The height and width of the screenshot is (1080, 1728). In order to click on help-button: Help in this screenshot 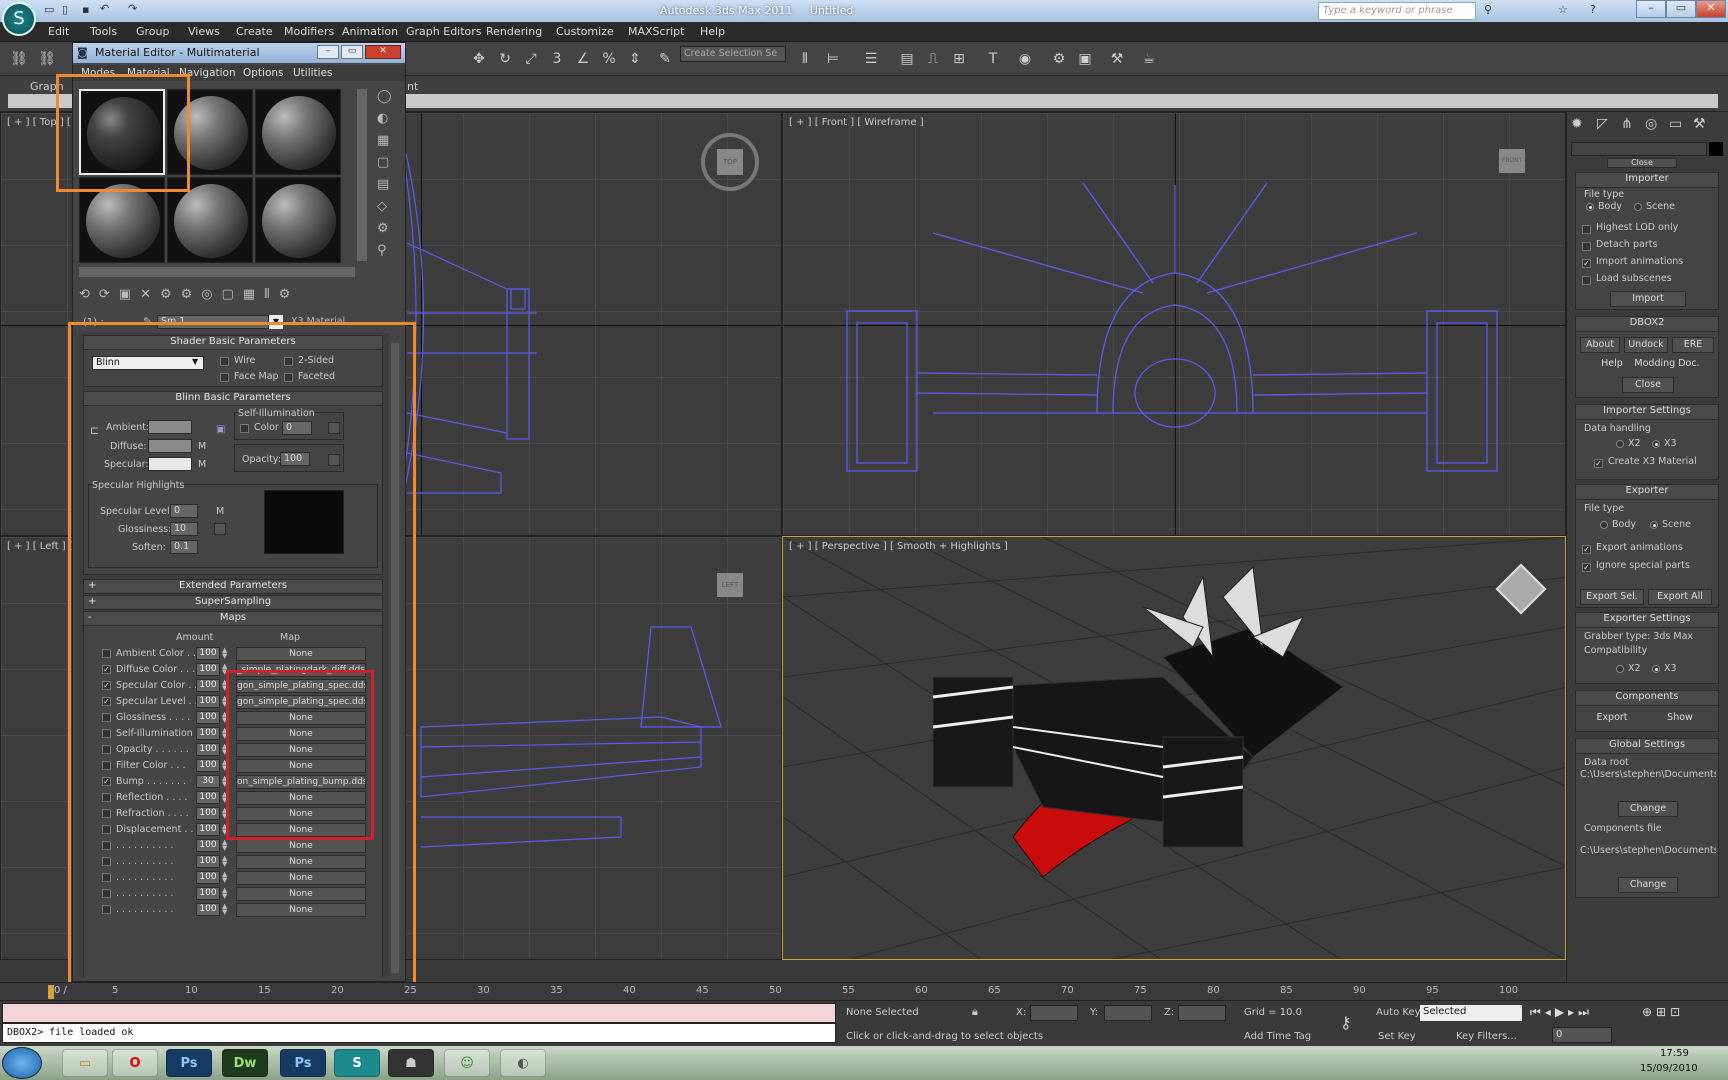, I will do `click(1612, 365)`.